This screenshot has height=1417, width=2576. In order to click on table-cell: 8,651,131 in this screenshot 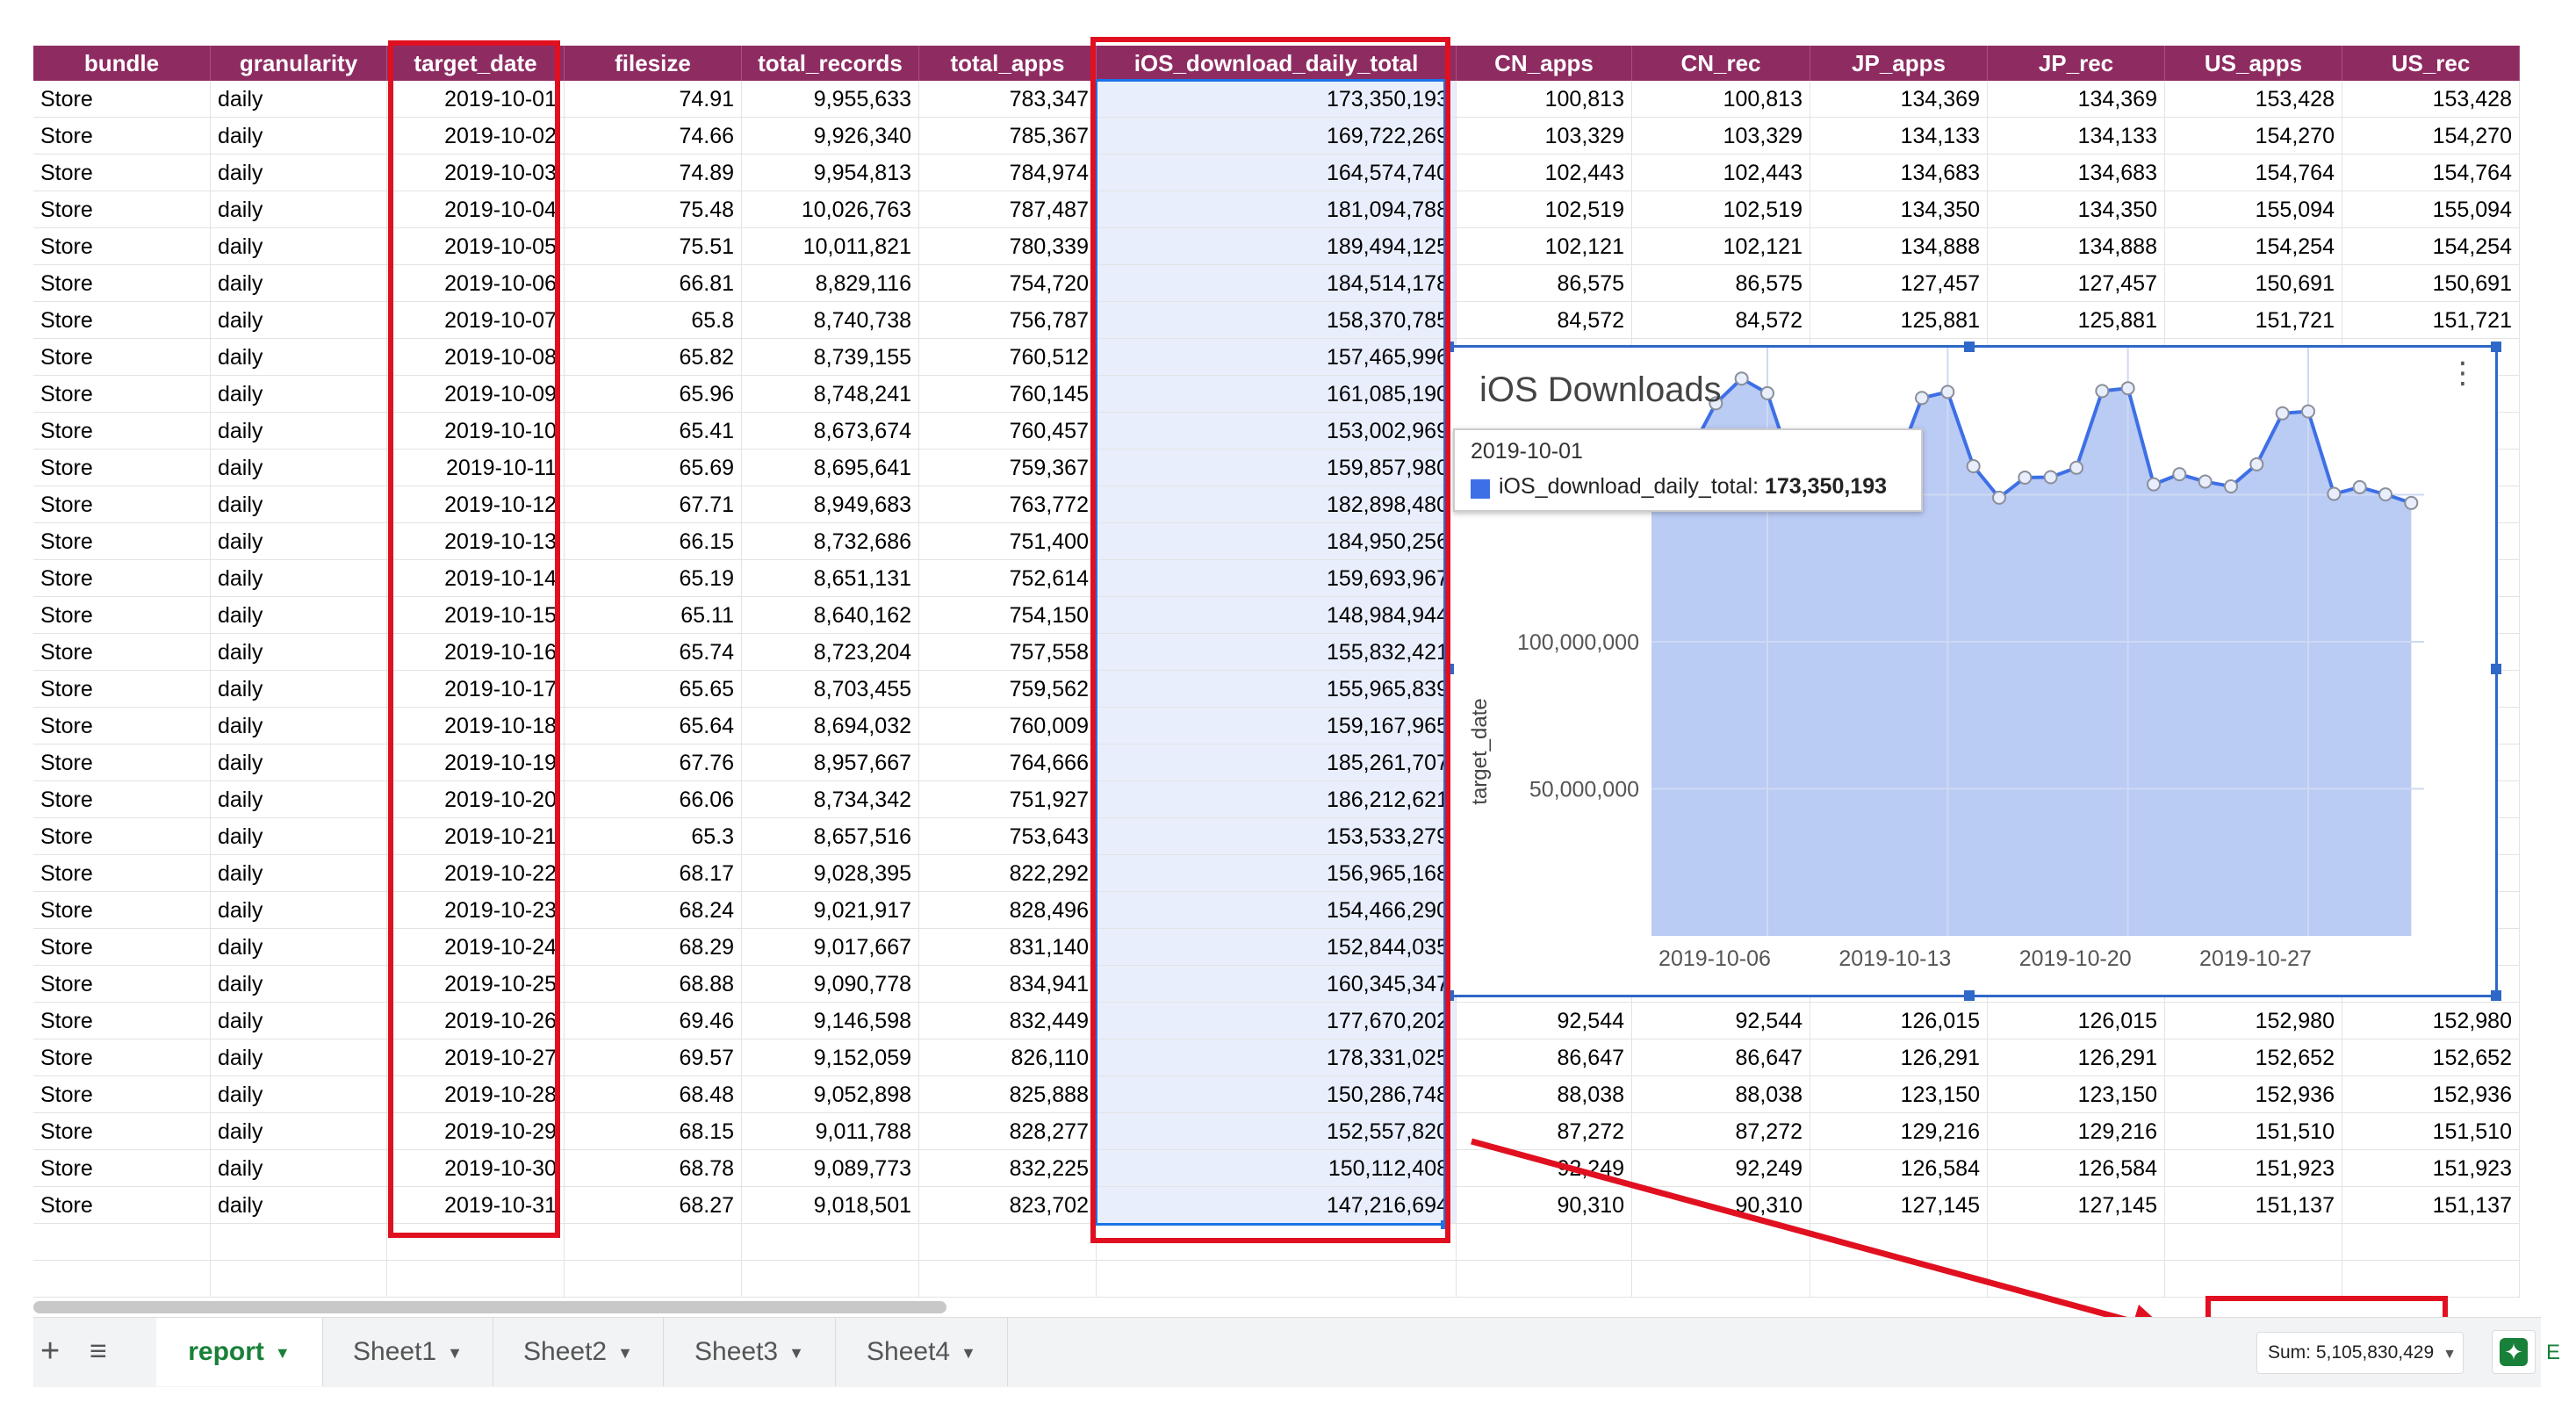, I will do `click(830, 578)`.